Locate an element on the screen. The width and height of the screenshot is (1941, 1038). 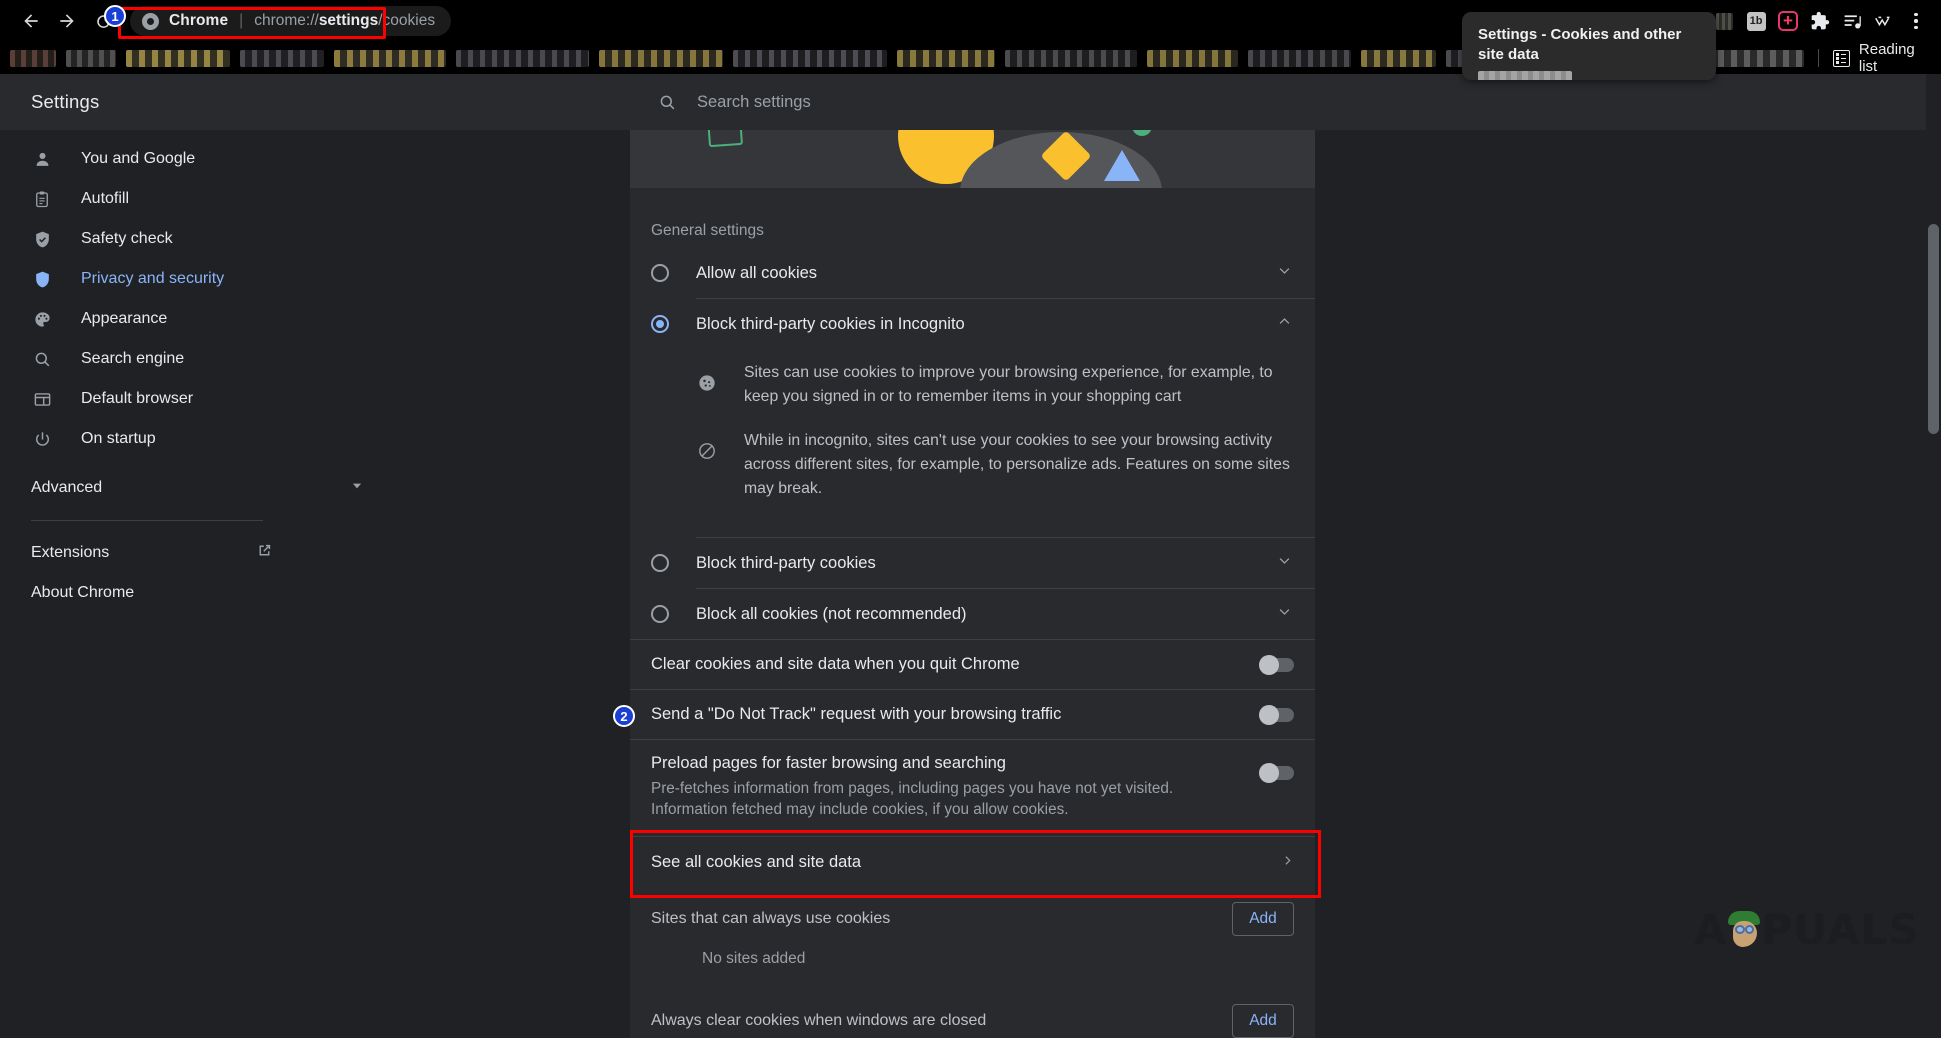
omnibox-container: Chrome | chrome://settings/cookies is located at coordinates (291, 21).